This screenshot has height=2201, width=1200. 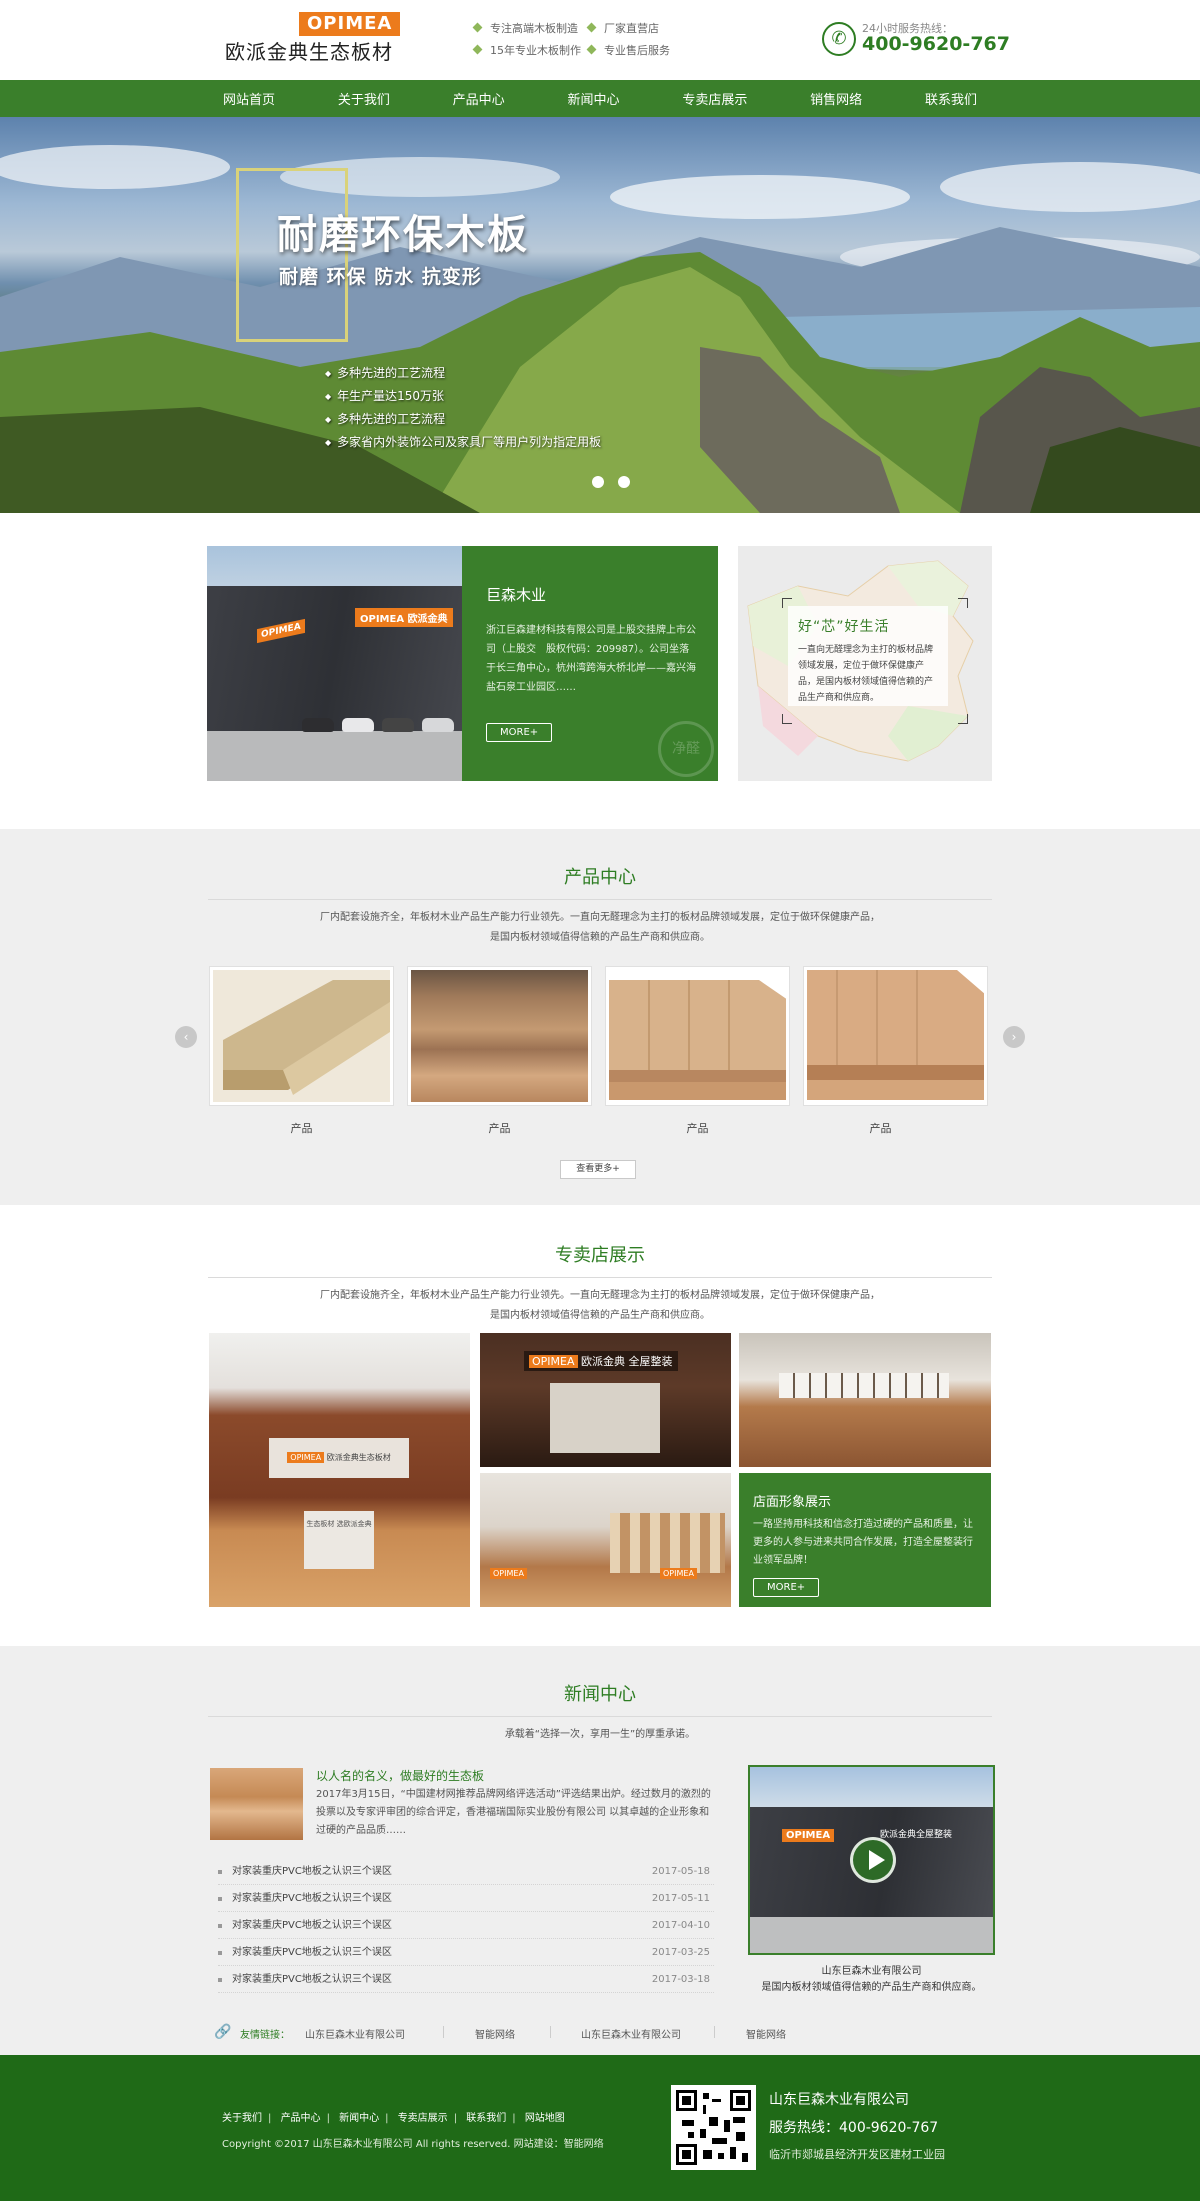 What do you see at coordinates (334, 756) in the screenshot?
I see `parking-lot` at bounding box center [334, 756].